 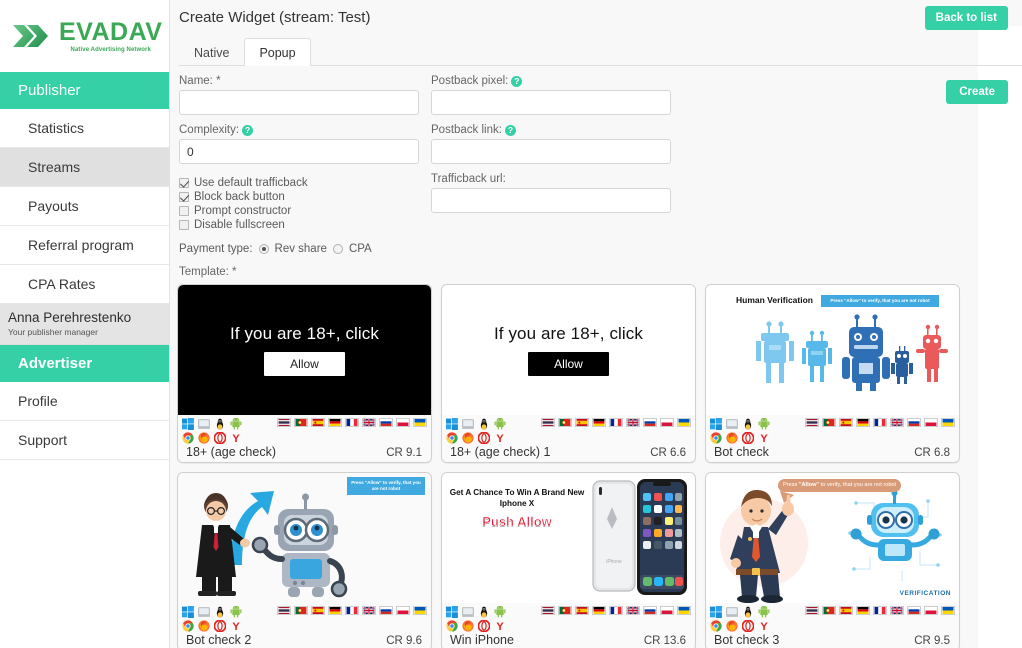 I want to click on sidebar-item-payouts: Payouts, so click(x=84, y=206).